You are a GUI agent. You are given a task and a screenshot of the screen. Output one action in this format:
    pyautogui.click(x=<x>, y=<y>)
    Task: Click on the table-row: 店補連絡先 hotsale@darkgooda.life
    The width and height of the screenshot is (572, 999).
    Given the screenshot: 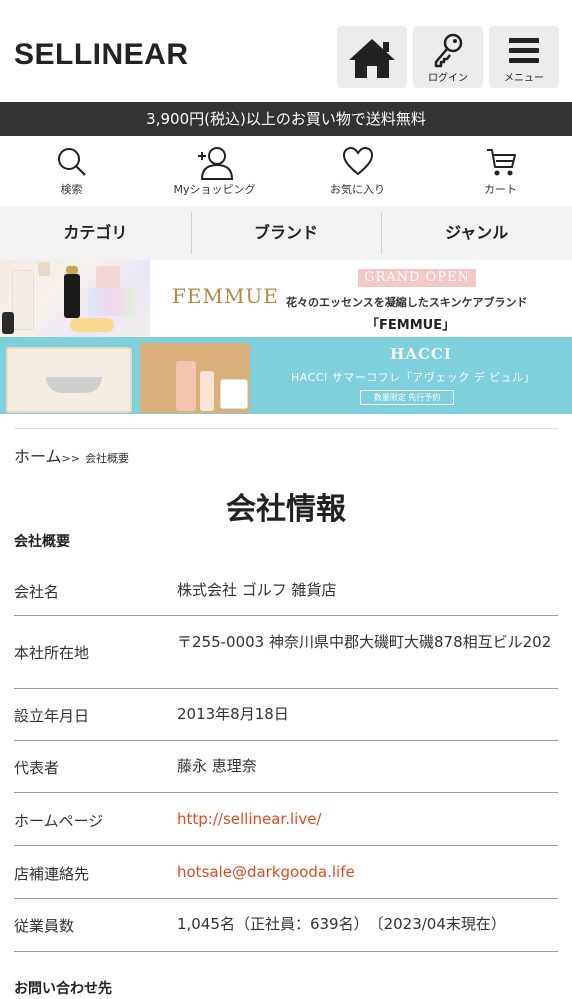 What is the action you would take?
    pyautogui.click(x=286, y=872)
    